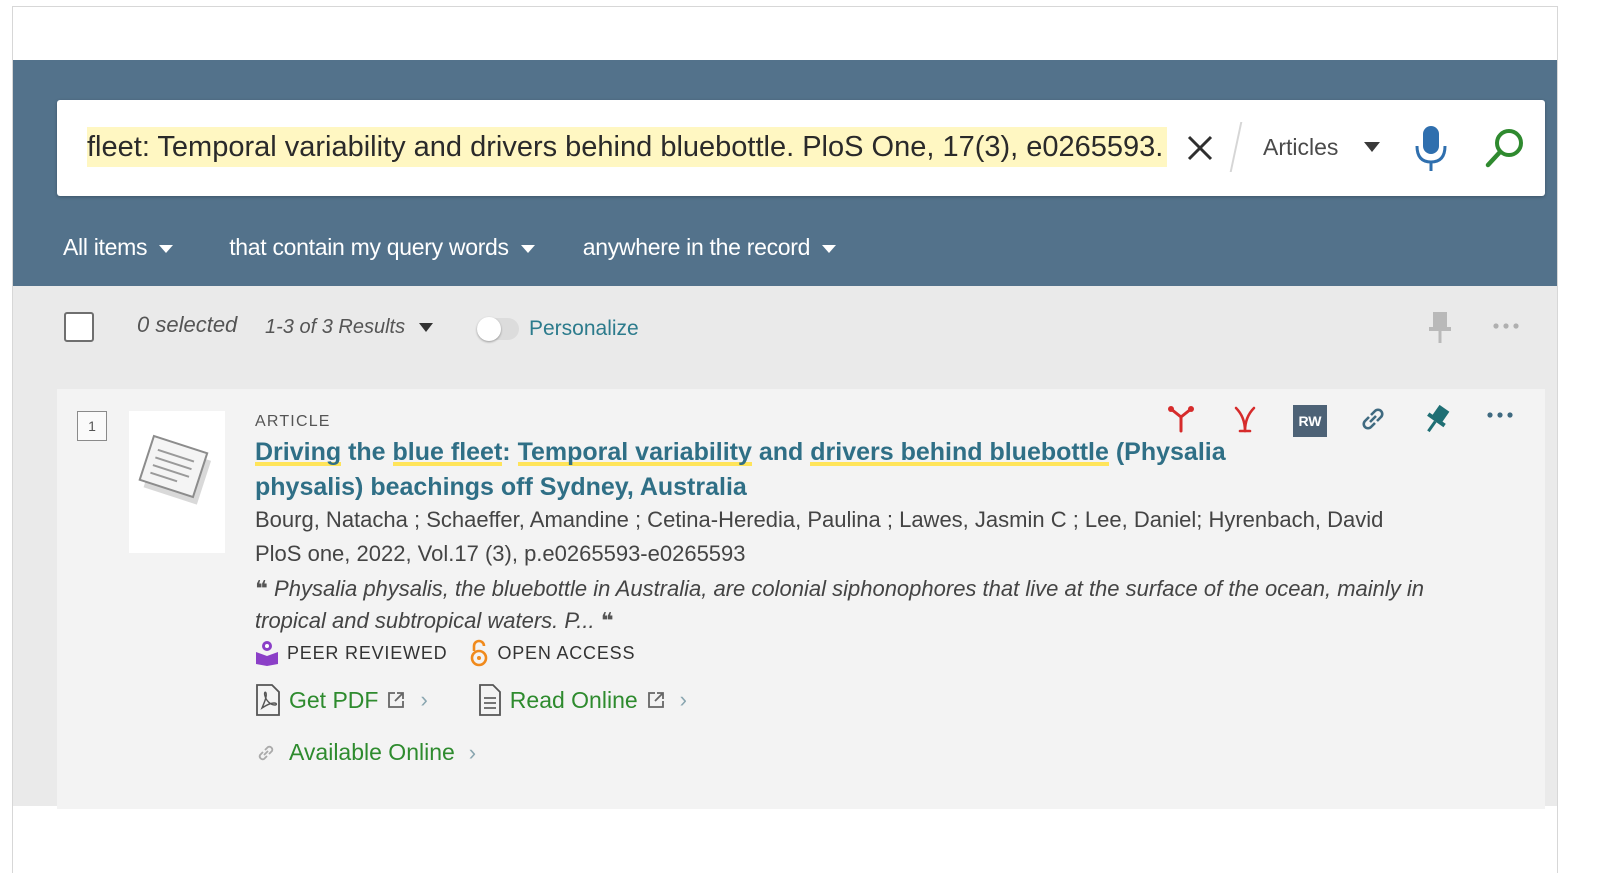 The height and width of the screenshot is (877, 1609). What do you see at coordinates (1301, 146) in the screenshot?
I see `scope-label: Articles` at bounding box center [1301, 146].